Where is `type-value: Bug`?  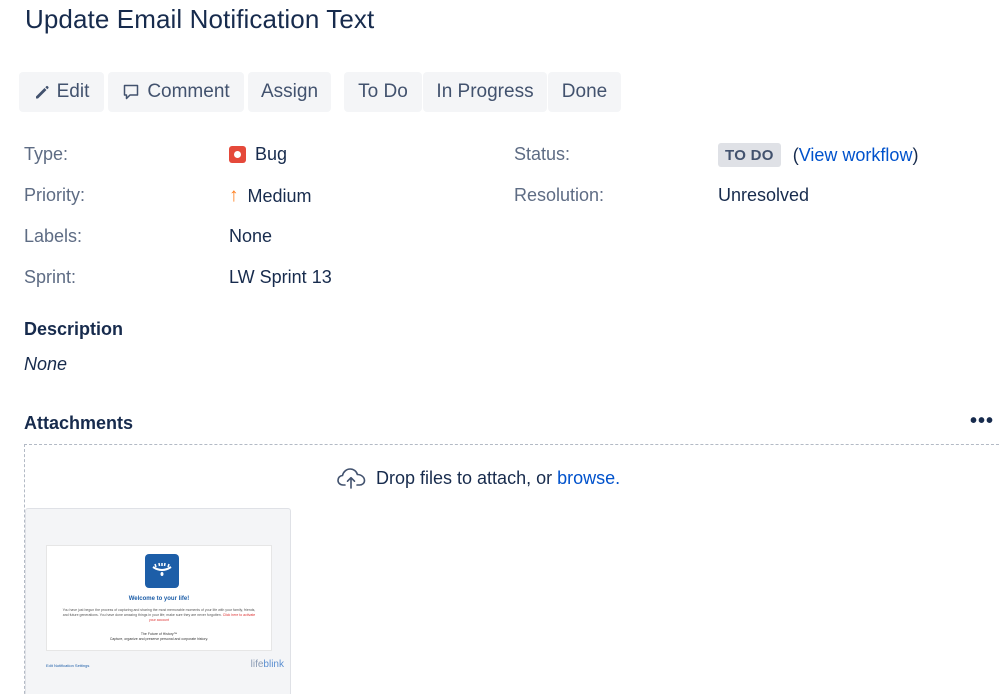
type-value: Bug is located at coordinates (258, 154).